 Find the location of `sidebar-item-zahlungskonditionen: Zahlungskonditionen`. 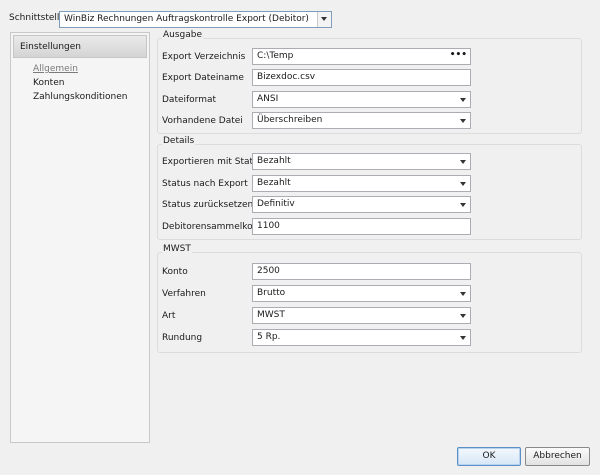

sidebar-item-zahlungskonditionen: Zahlungskonditionen is located at coordinates (80, 97).